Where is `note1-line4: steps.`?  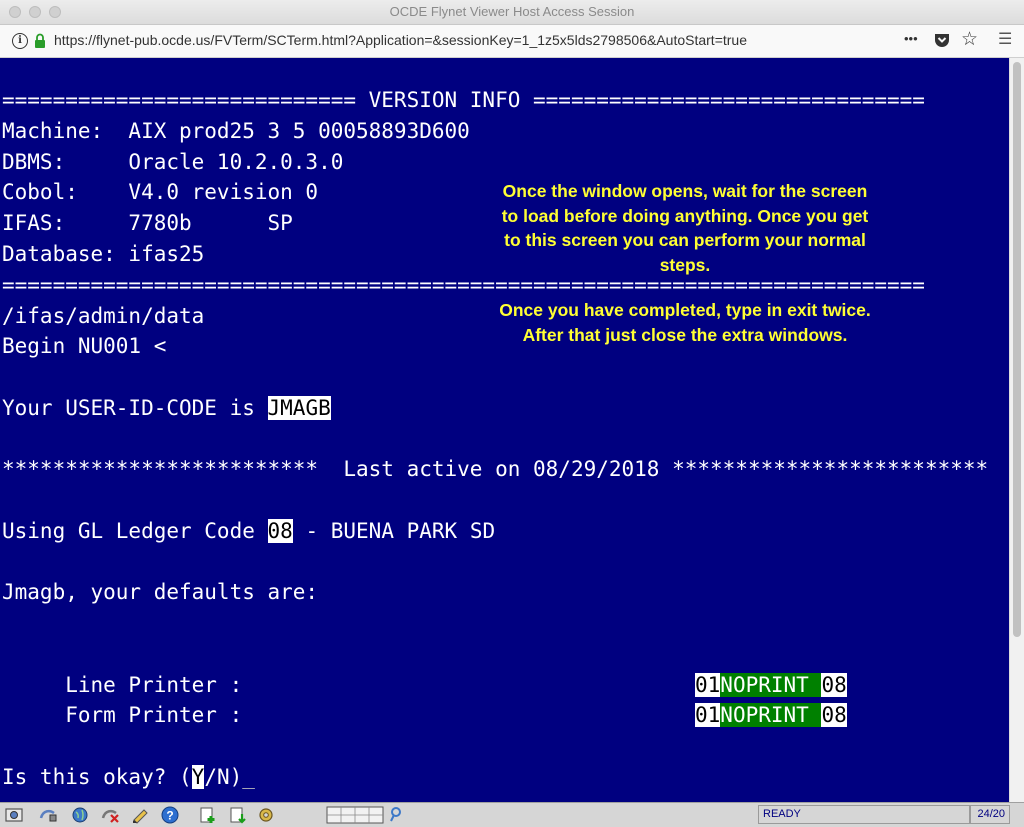 note1-line4: steps. is located at coordinates (685, 264).